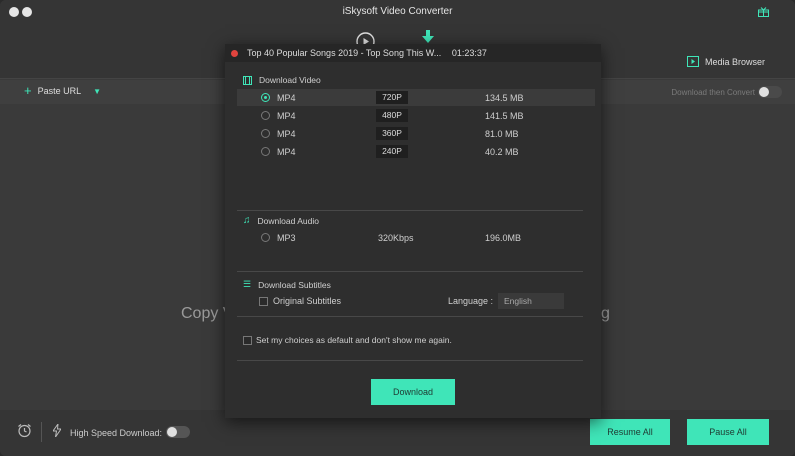  What do you see at coordinates (504, 98) in the screenshot?
I see `file-size: 134.5 MB` at bounding box center [504, 98].